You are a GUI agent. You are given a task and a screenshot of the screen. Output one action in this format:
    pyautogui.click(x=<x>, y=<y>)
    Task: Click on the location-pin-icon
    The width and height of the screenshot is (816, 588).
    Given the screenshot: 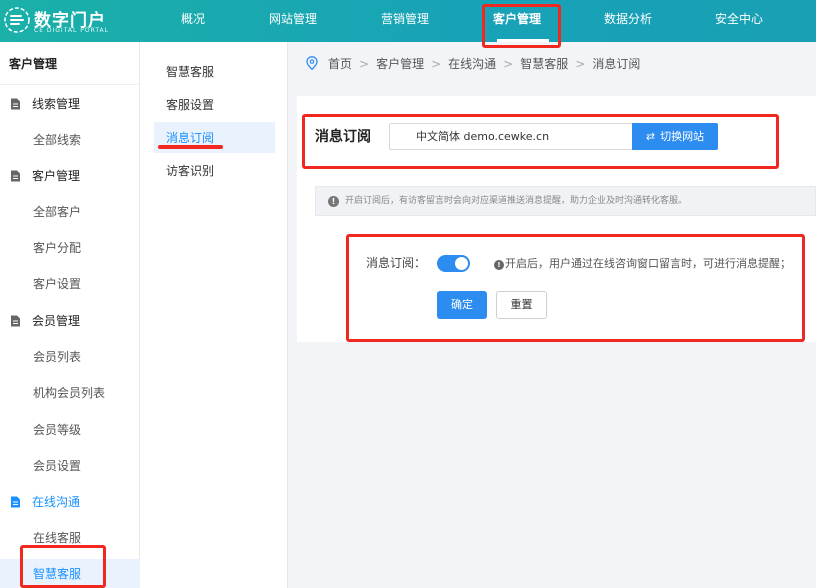 What is the action you would take?
    pyautogui.click(x=312, y=63)
    